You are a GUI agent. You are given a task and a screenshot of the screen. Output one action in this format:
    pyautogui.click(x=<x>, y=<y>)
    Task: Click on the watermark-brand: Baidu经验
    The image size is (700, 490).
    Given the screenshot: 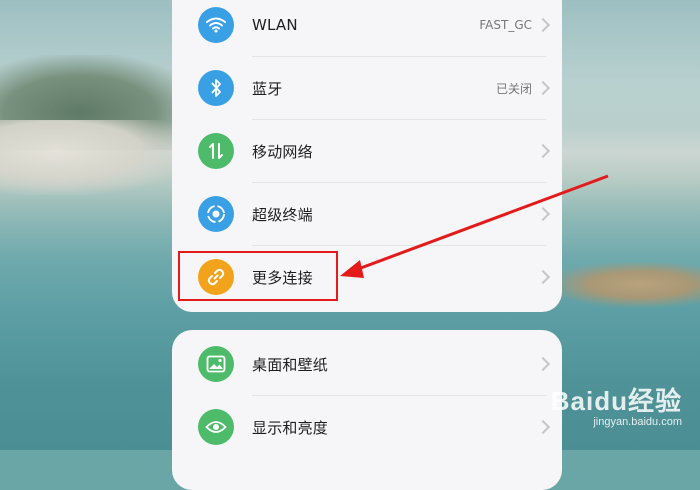 What is the action you would take?
    pyautogui.click(x=616, y=401)
    